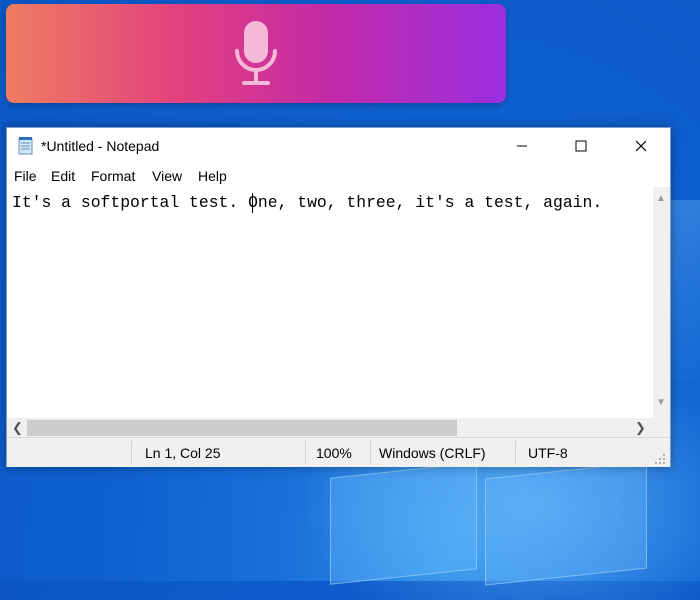  I want to click on microphone-icon, so click(256, 53).